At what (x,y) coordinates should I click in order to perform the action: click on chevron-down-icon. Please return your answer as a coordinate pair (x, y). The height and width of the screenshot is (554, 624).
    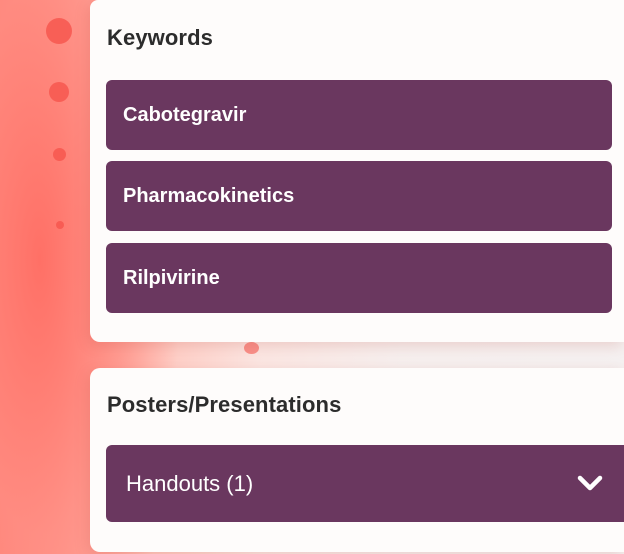
    Looking at the image, I should click on (590, 483).